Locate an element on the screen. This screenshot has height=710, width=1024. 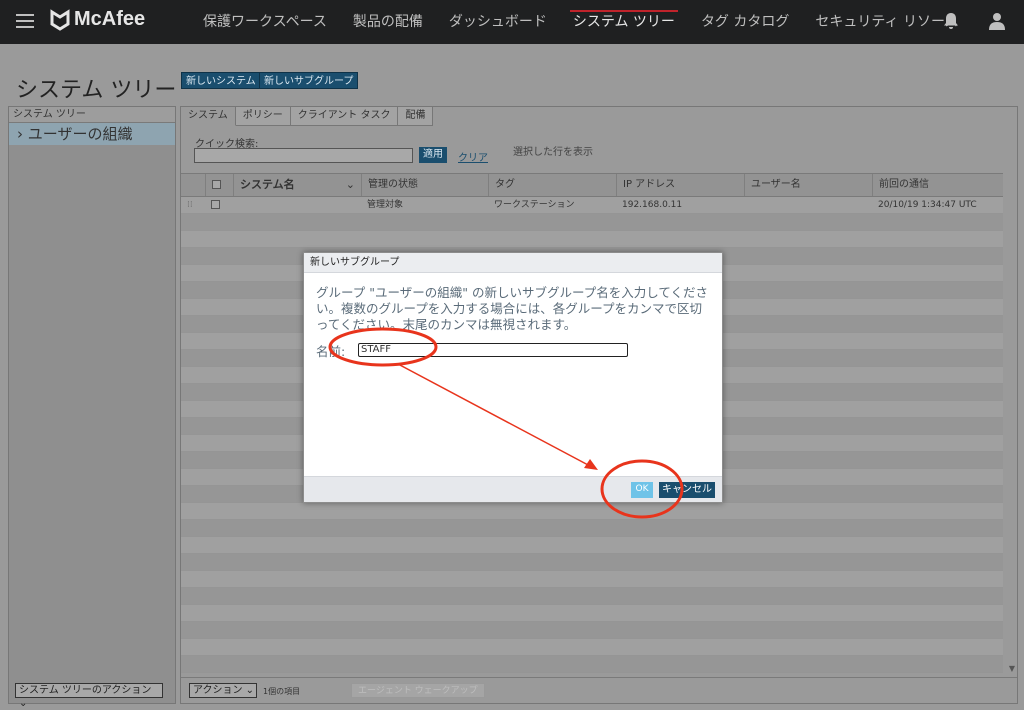
agent-wakeup-button: エージェント ウェークアップ is located at coordinates (418, 690).